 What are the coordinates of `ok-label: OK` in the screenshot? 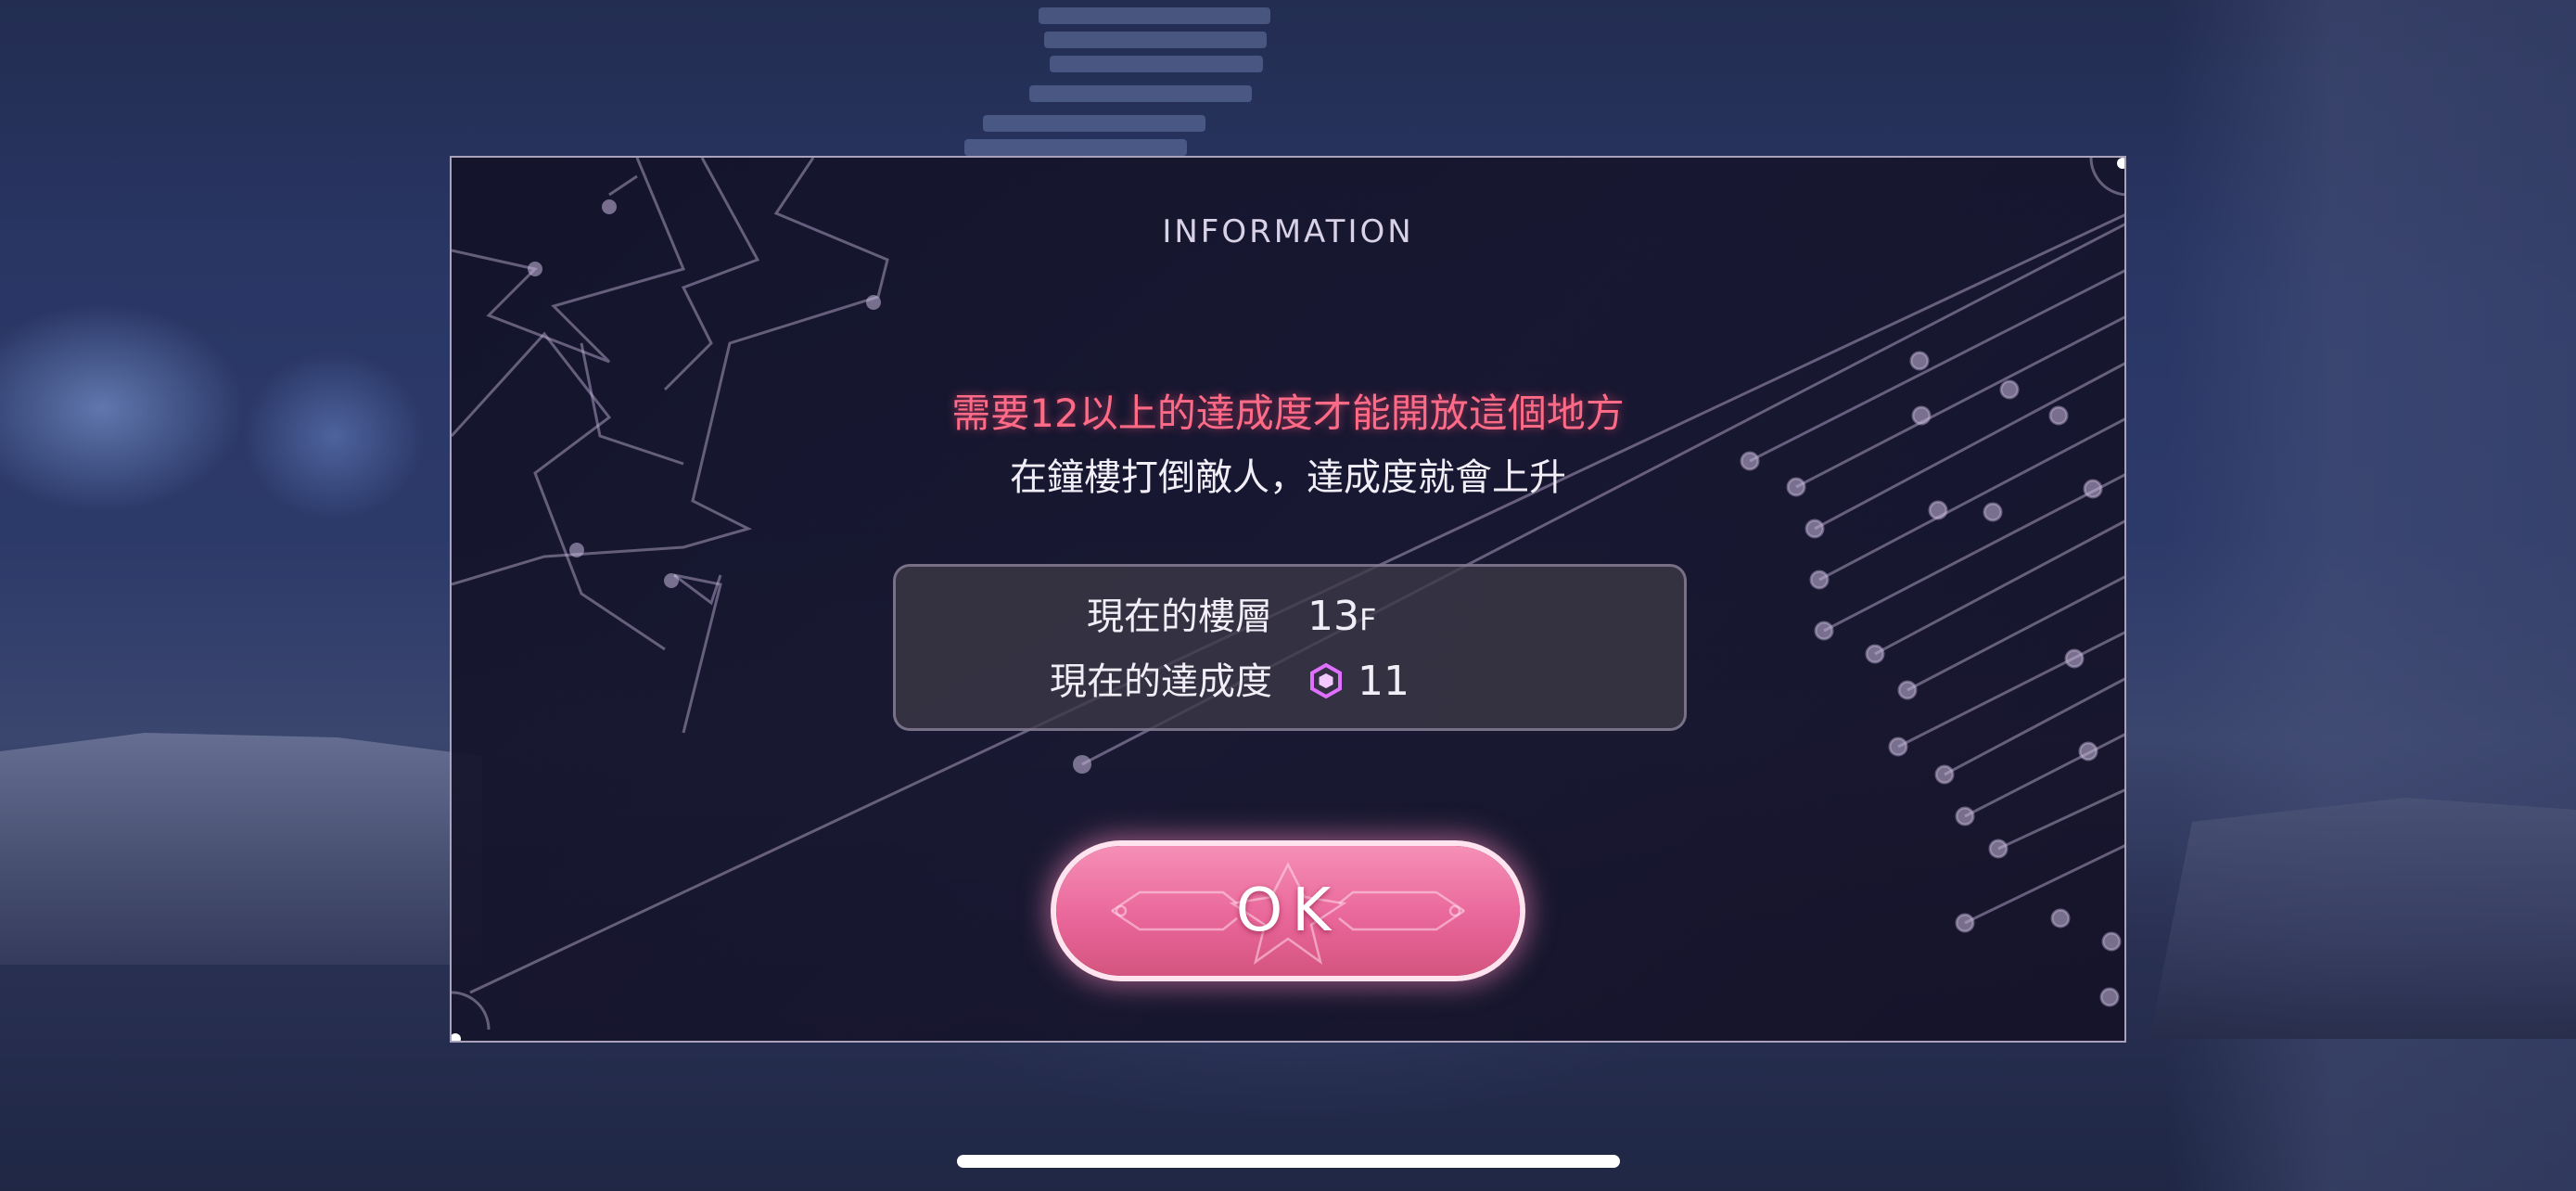 It's located at (1288, 911).